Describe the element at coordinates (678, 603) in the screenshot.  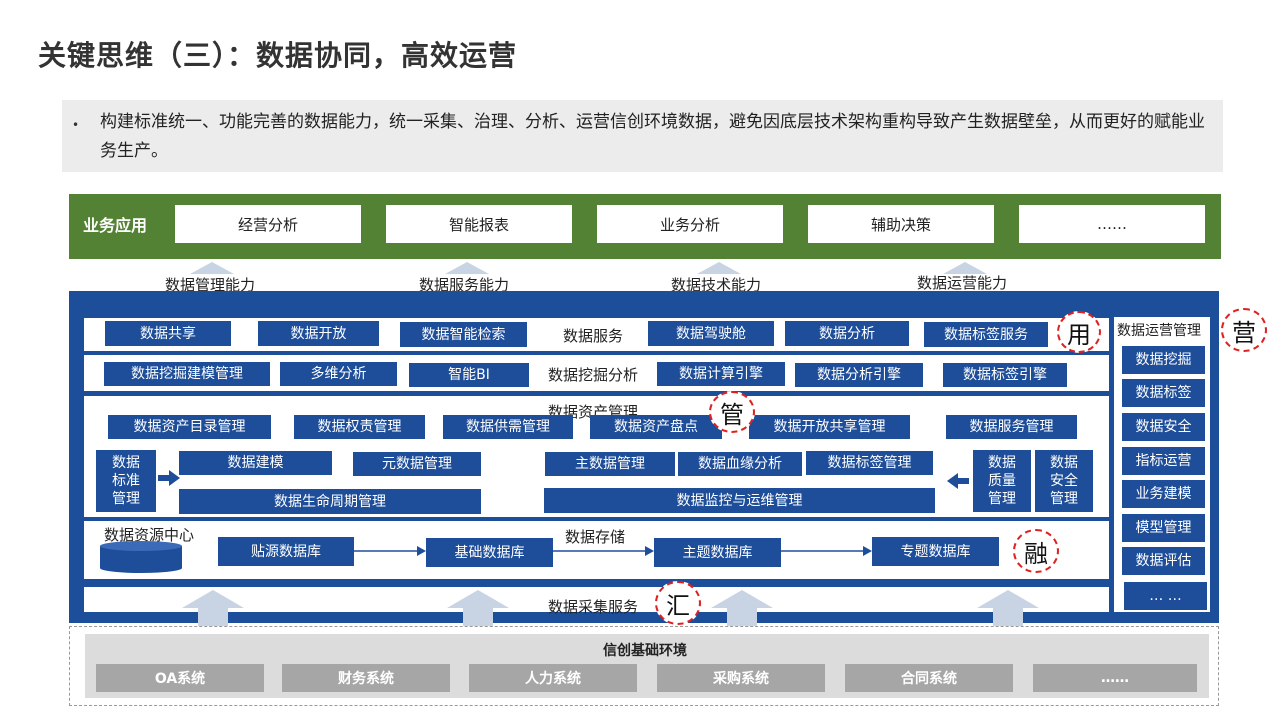
I see `marker-gather: 汇` at that location.